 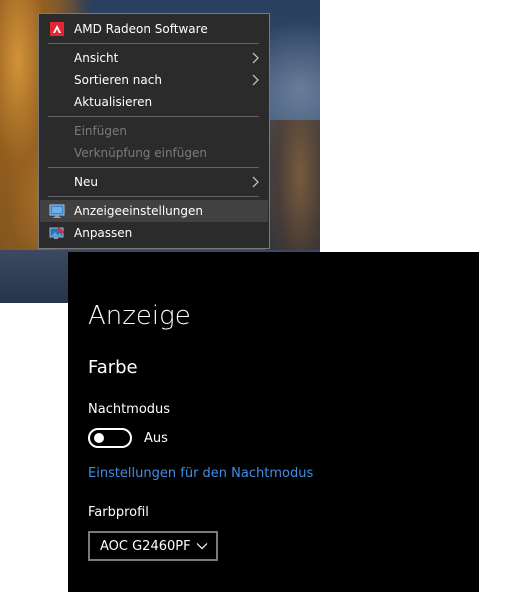 I want to click on menu-item-label: Ansicht, so click(x=96, y=58).